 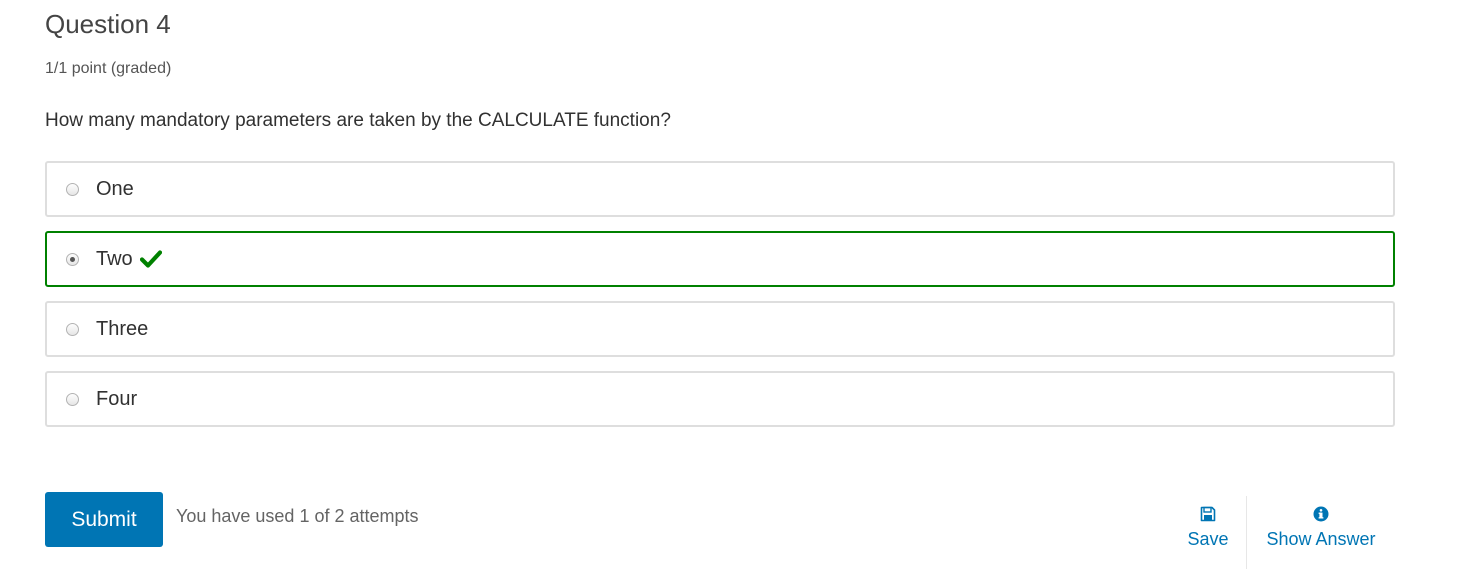 I want to click on choice-label: Three, so click(x=122, y=328).